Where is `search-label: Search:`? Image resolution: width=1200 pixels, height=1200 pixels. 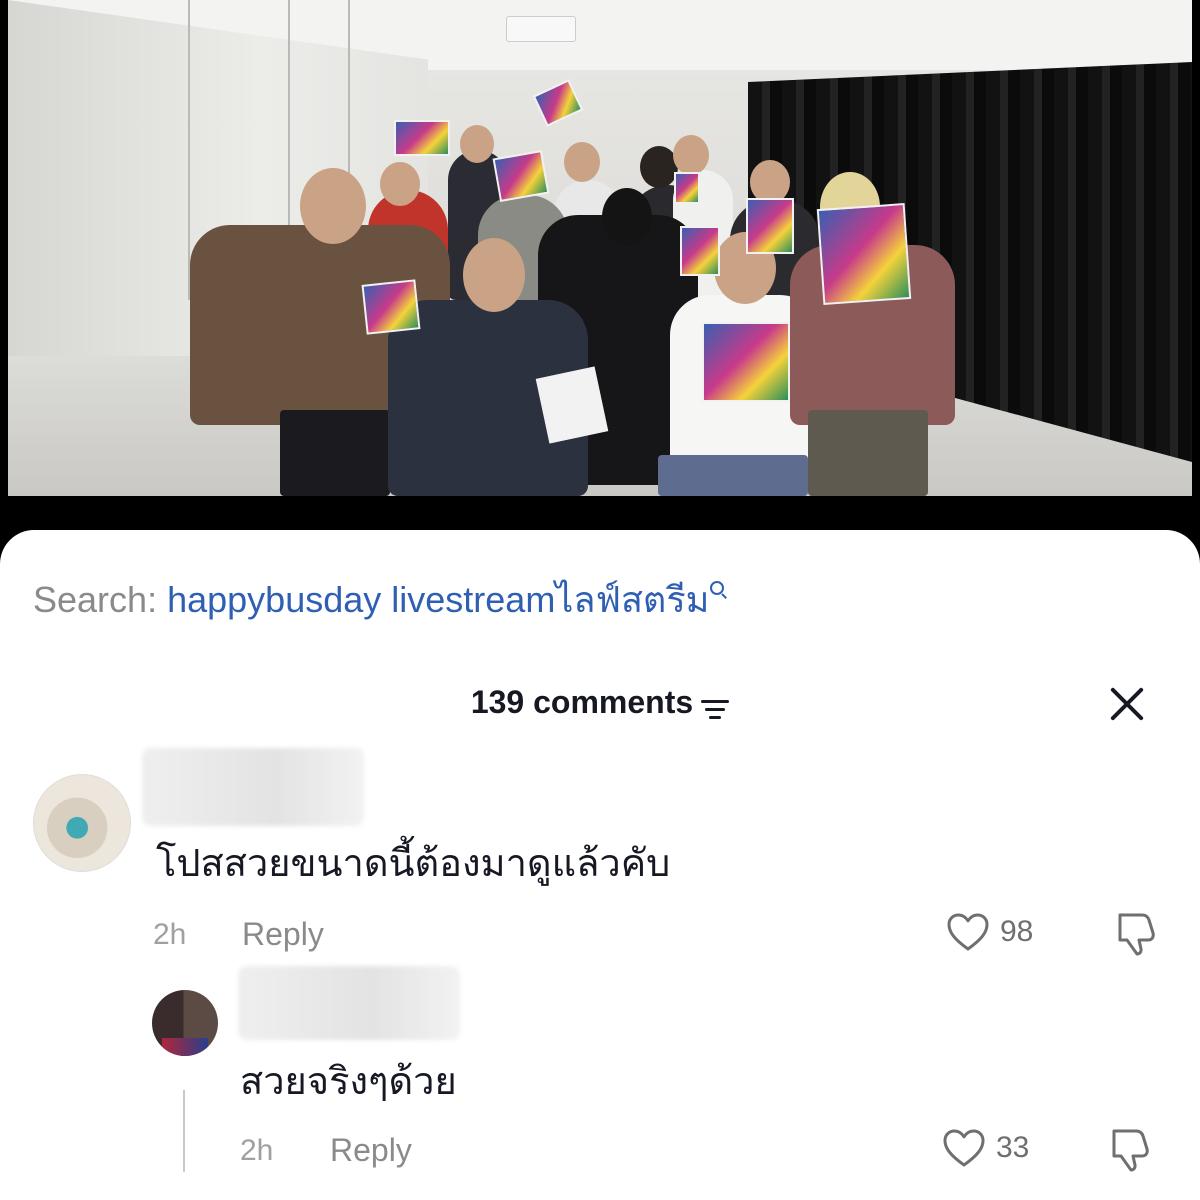
search-label: Search: is located at coordinates (95, 599).